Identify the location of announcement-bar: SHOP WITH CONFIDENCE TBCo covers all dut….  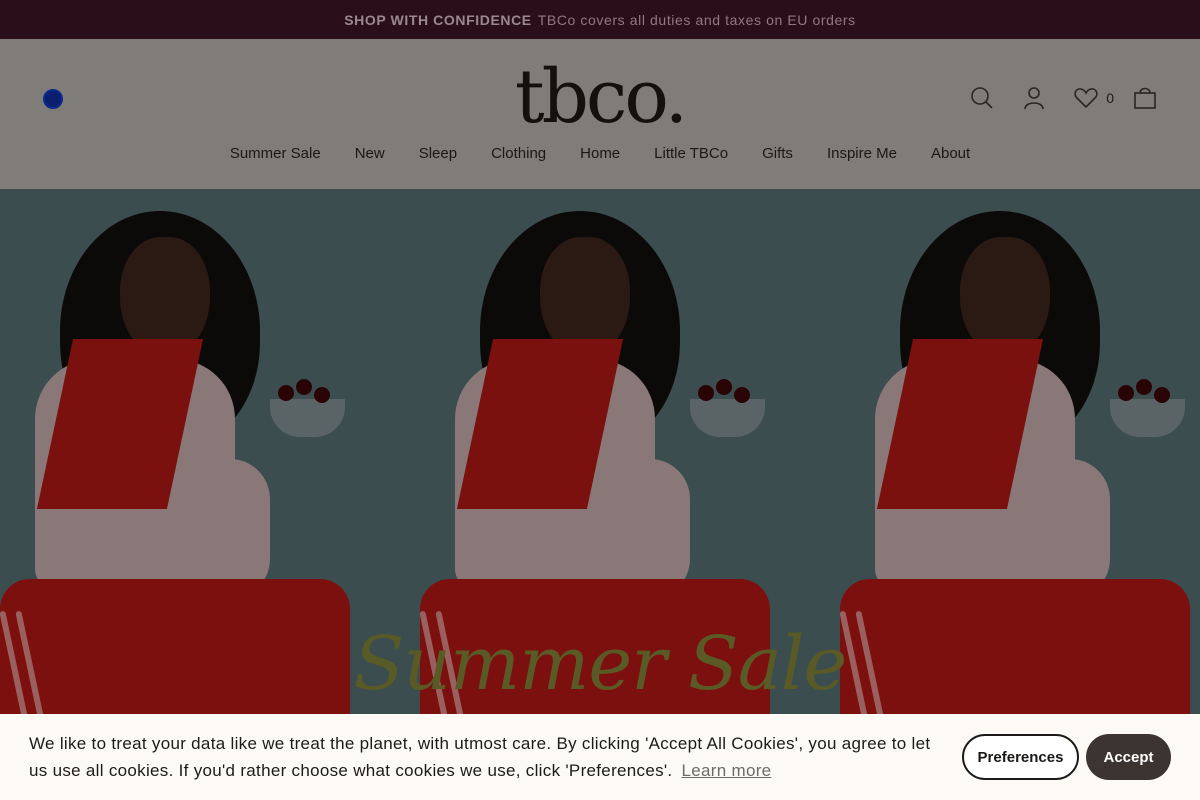
(600, 19).